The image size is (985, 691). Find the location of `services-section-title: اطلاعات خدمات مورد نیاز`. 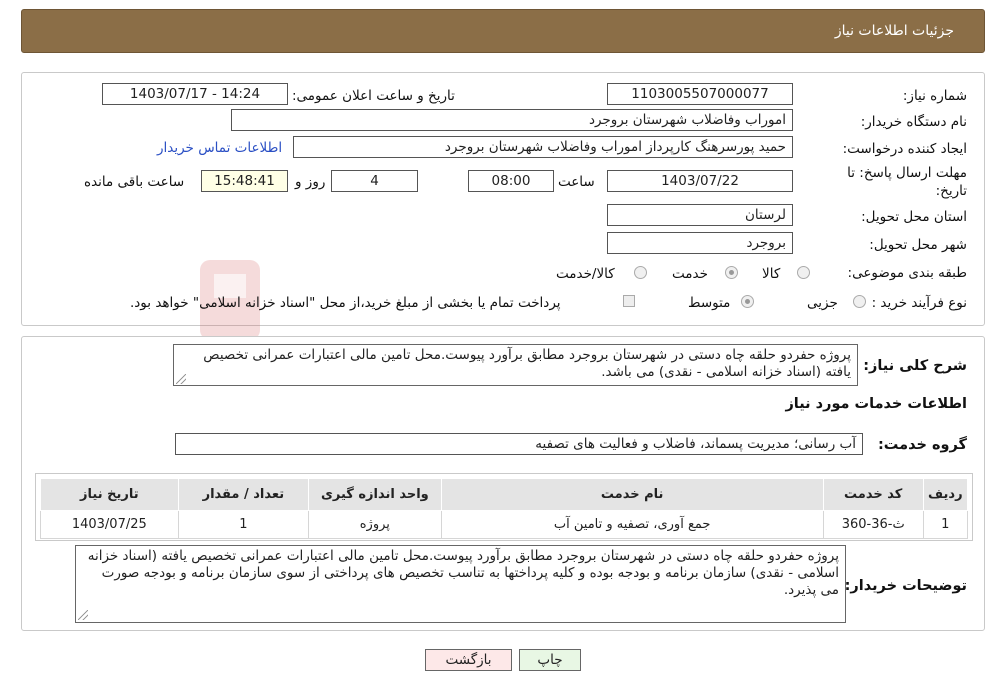

services-section-title: اطلاعات خدمات مورد نیاز is located at coordinates (876, 404).